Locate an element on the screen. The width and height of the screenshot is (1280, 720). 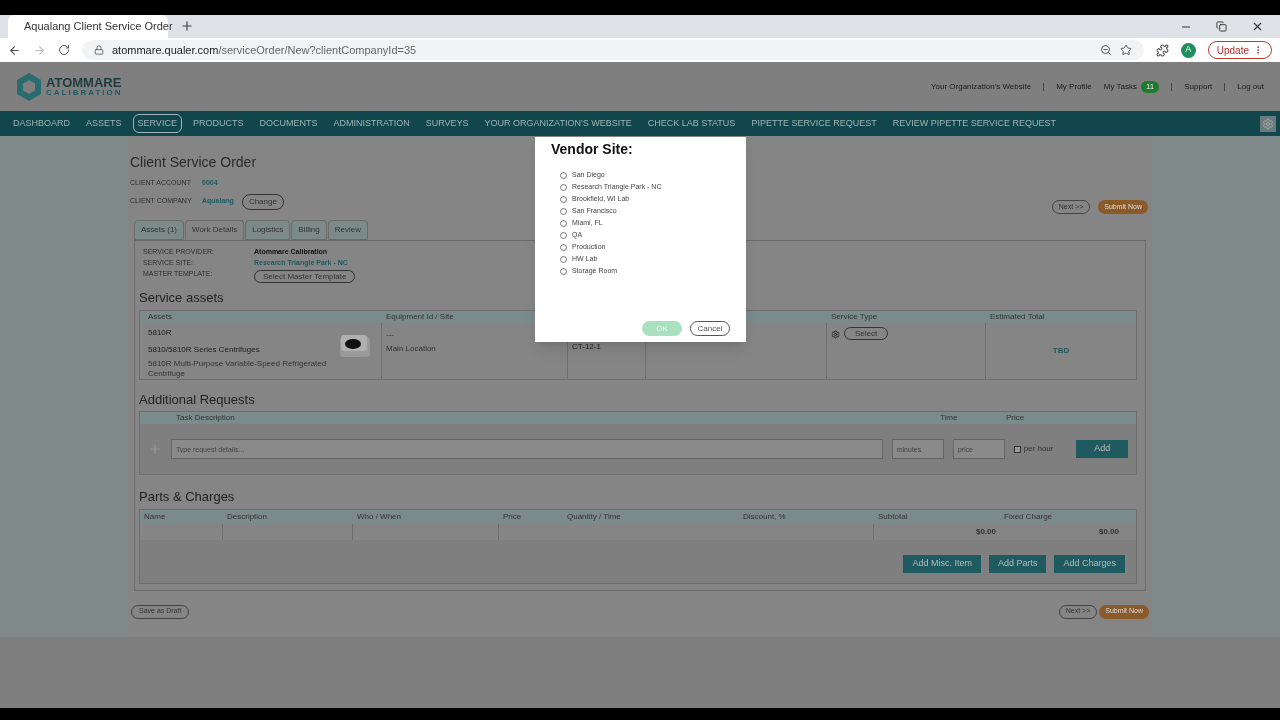
fixed-charge-value: $0.00 is located at coordinates (1108, 531).